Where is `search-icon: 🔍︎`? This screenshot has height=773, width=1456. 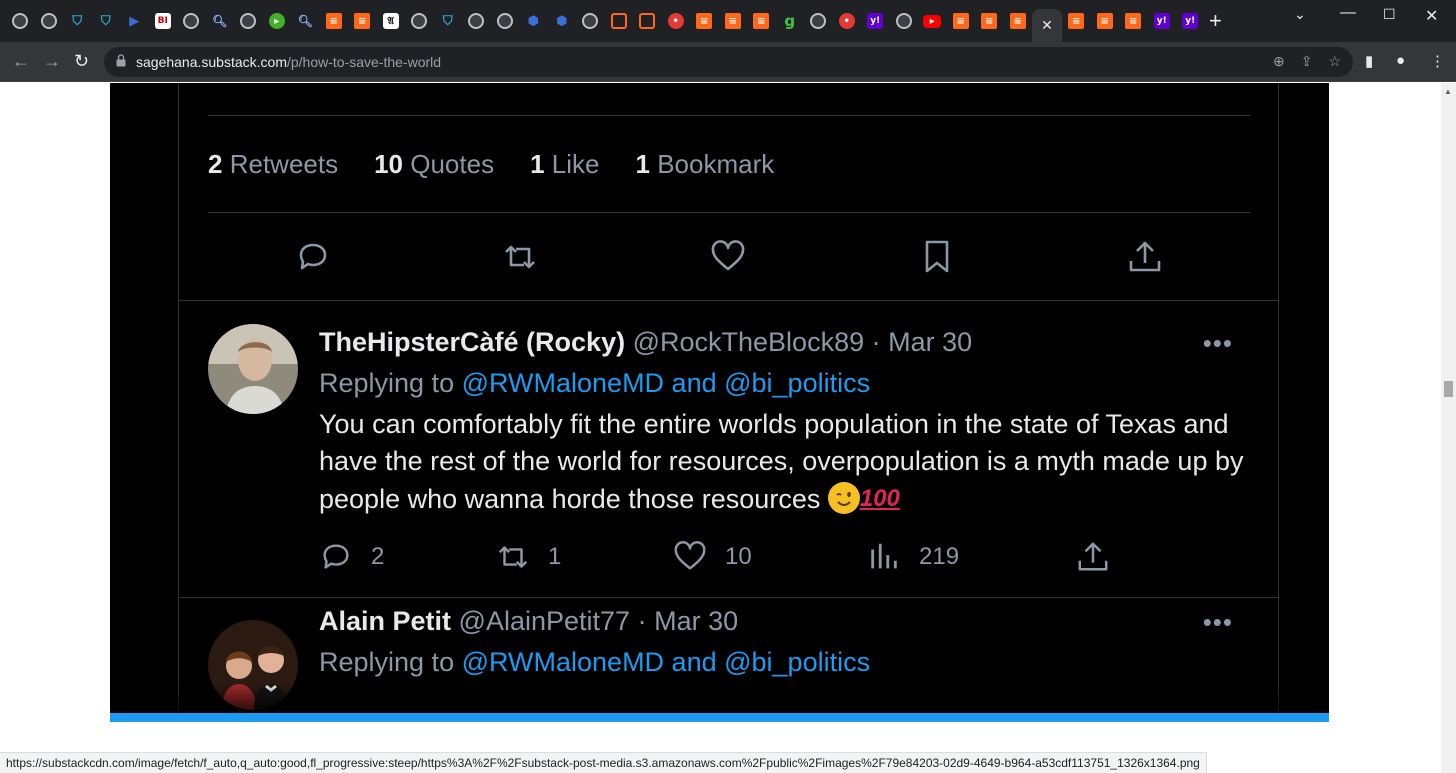
search-icon: 🔍︎ is located at coordinates (220, 21).